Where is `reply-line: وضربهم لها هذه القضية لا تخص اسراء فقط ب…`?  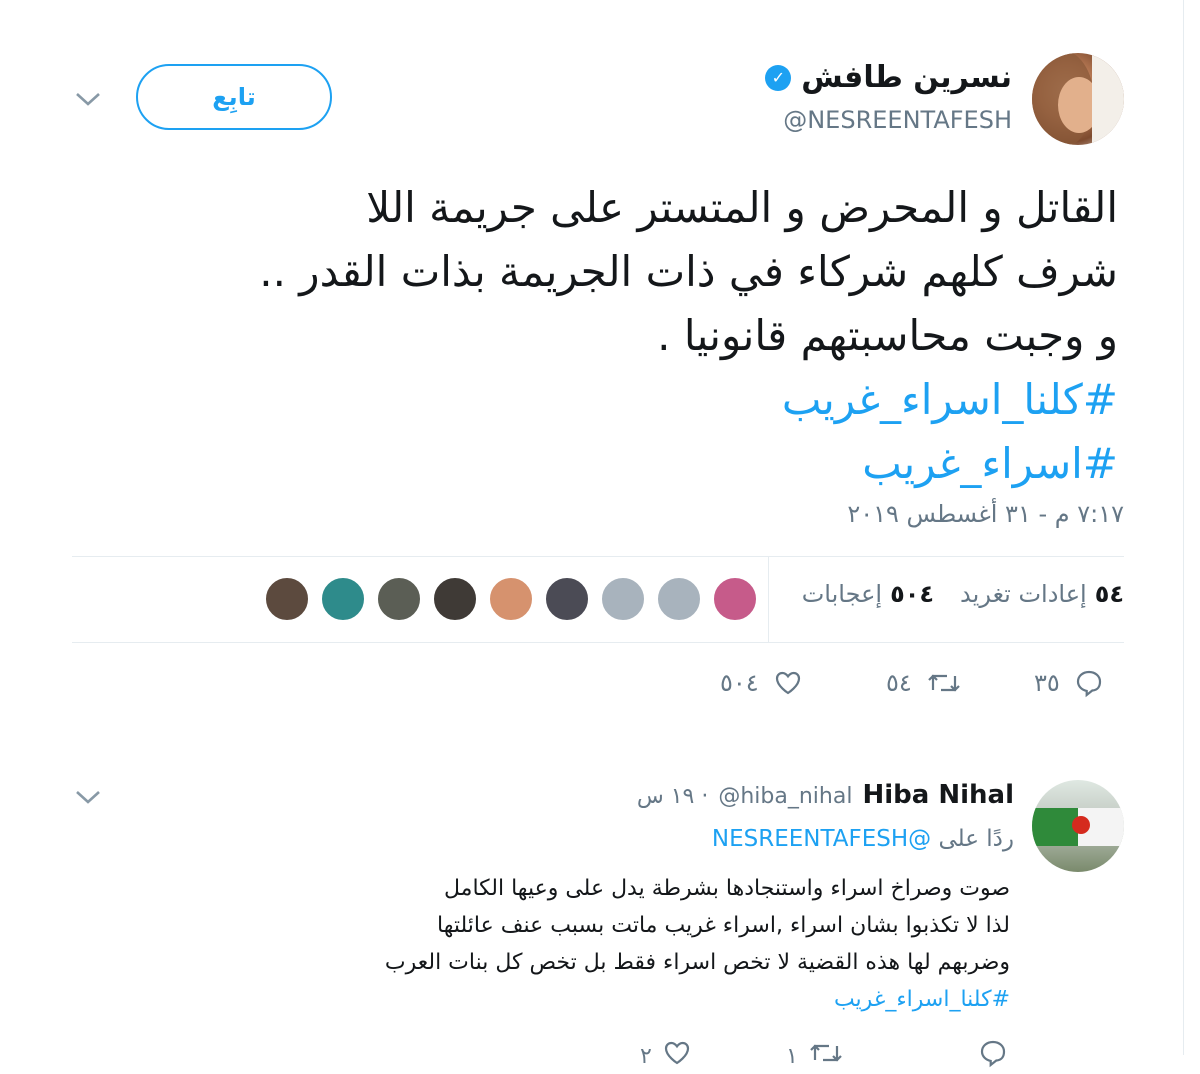
reply-line: وضربهم لها هذه القضية لا تخص اسراء فقط ب… is located at coordinates (697, 962).